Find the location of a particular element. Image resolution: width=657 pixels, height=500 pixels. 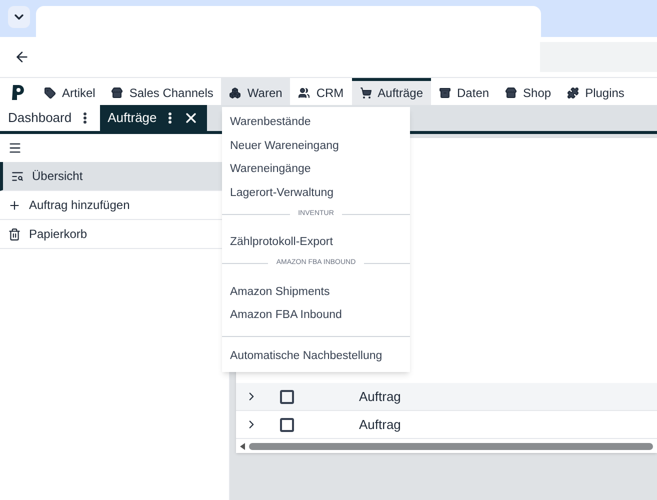

search-list-icon is located at coordinates (17, 176).